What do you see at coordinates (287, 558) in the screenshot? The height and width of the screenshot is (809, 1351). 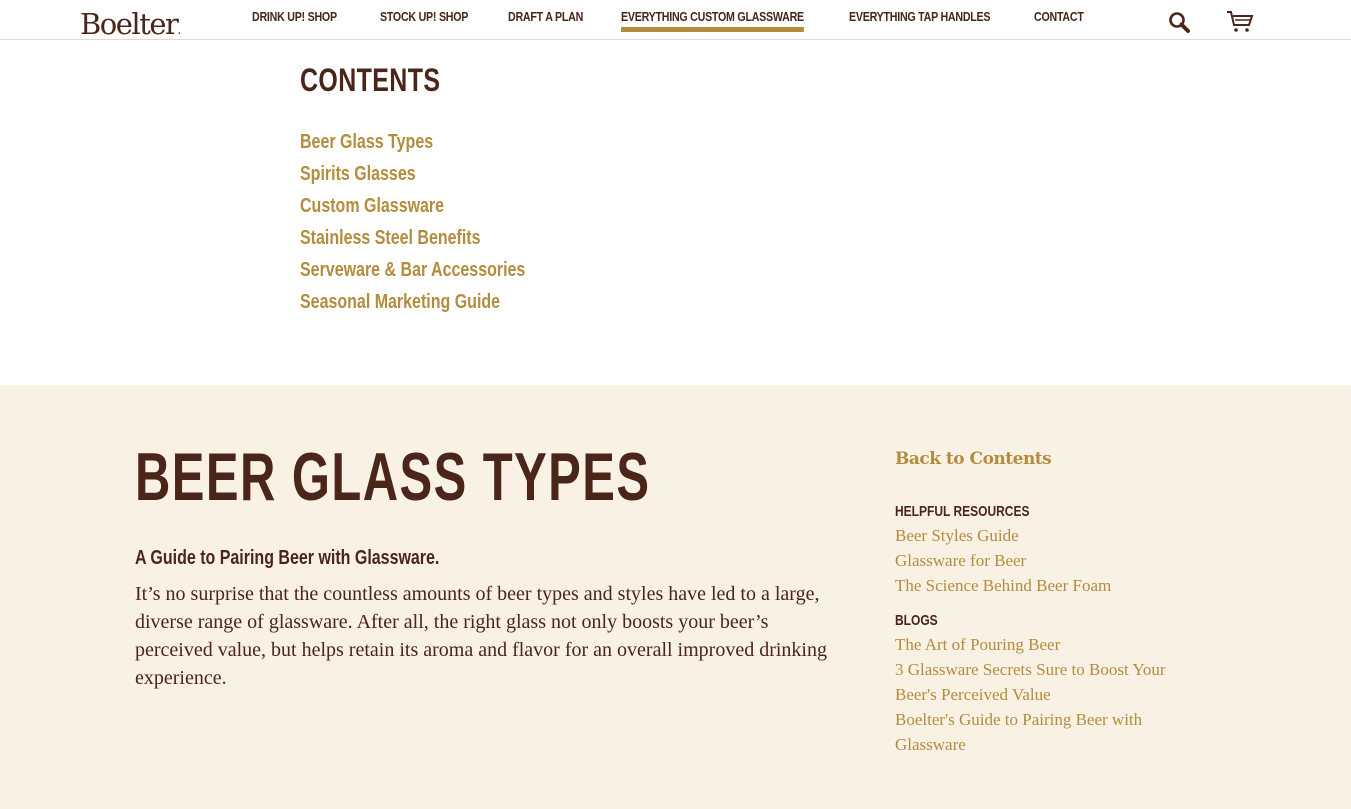 I see `section-subtitle: A Guide to Pairing Beer with Glassware.` at bounding box center [287, 558].